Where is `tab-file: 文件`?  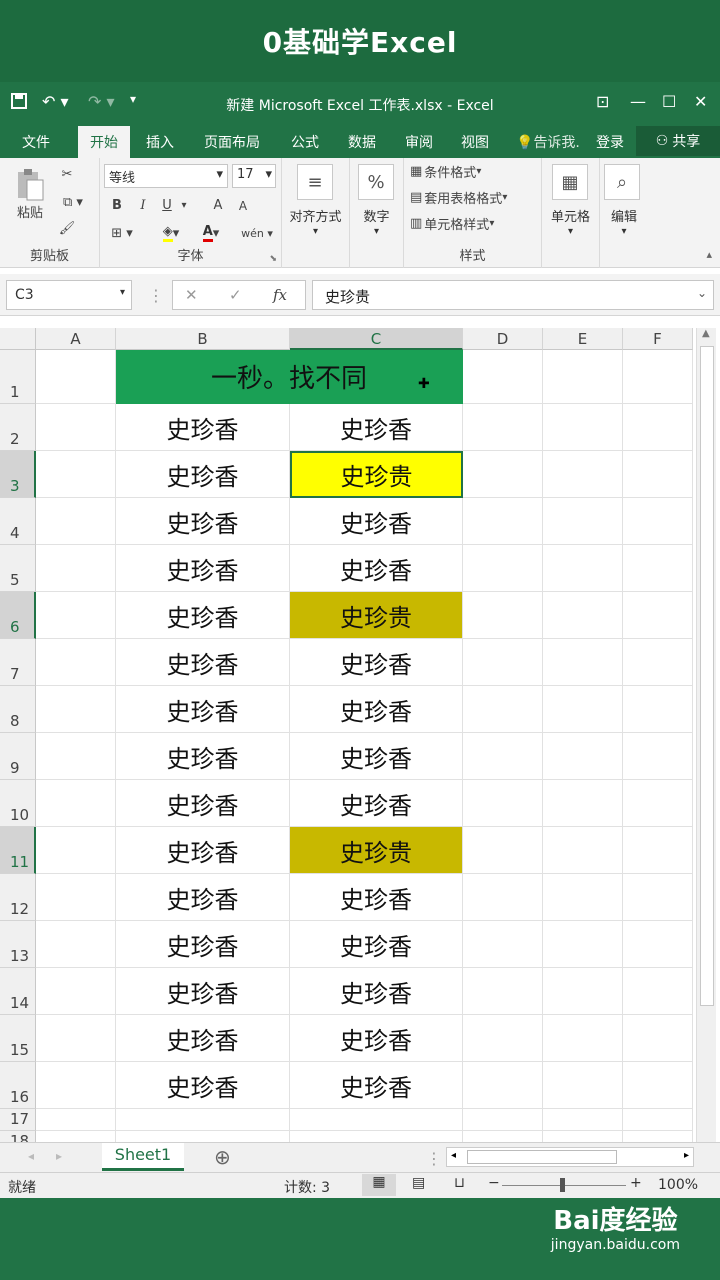 tab-file: 文件 is located at coordinates (36, 142).